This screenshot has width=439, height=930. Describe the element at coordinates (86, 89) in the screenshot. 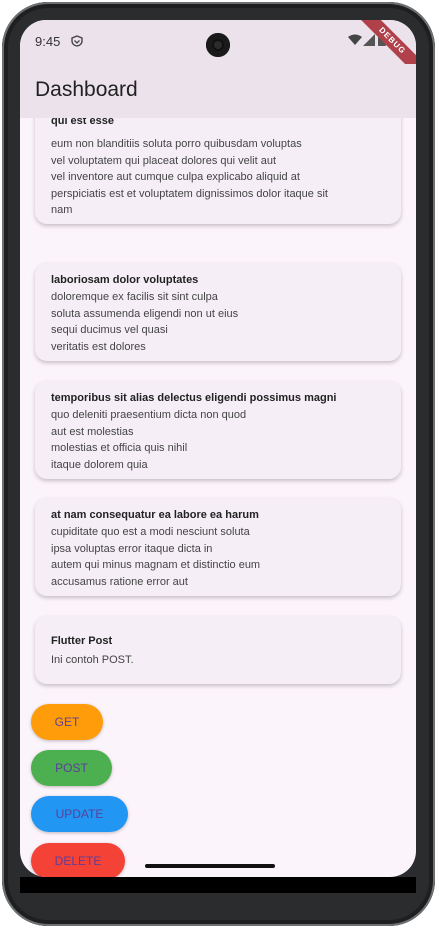

I see `page-title: Dashboard` at that location.